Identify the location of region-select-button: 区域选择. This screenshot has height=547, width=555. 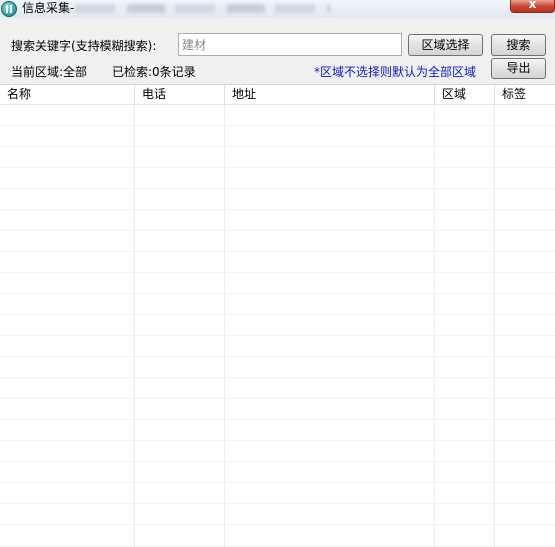
(445, 45).